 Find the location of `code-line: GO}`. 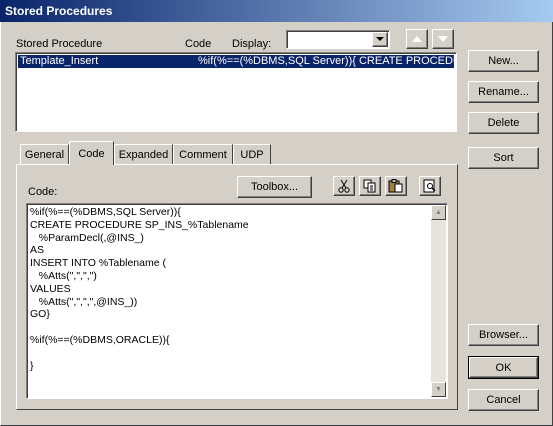

code-line: GO} is located at coordinates (40, 314).